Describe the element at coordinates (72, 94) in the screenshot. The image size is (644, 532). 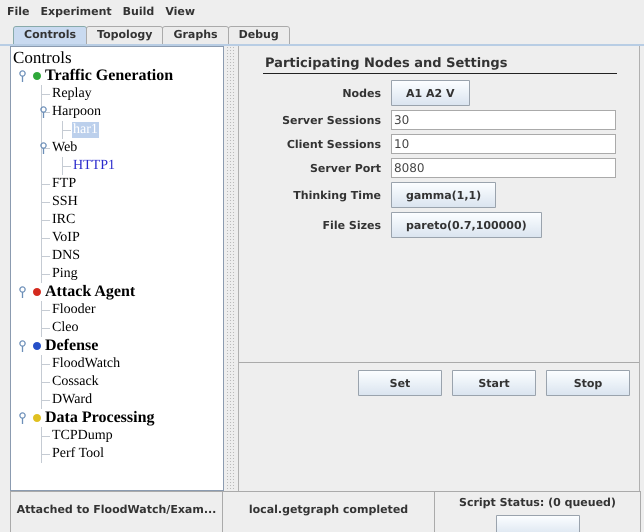
I see `tree-item: Replay` at that location.